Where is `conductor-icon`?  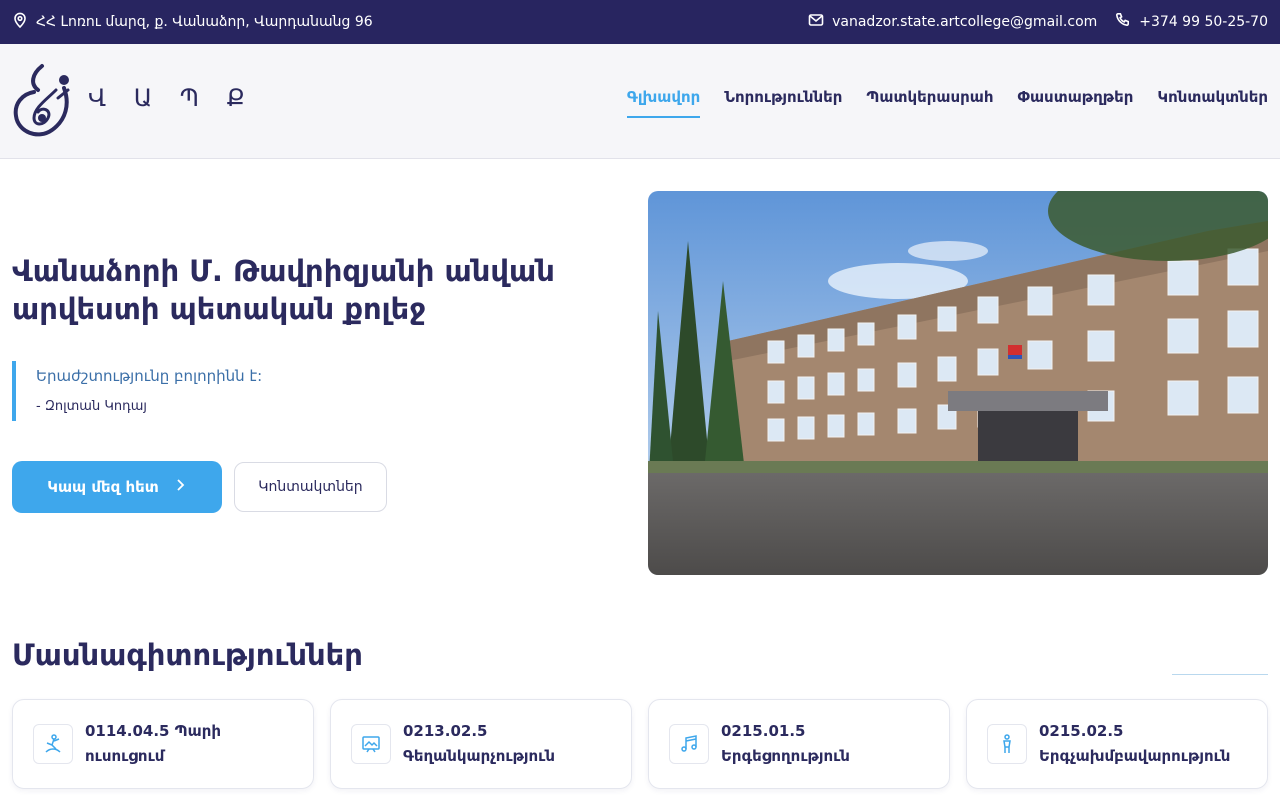
conductor-icon is located at coordinates (1007, 744).